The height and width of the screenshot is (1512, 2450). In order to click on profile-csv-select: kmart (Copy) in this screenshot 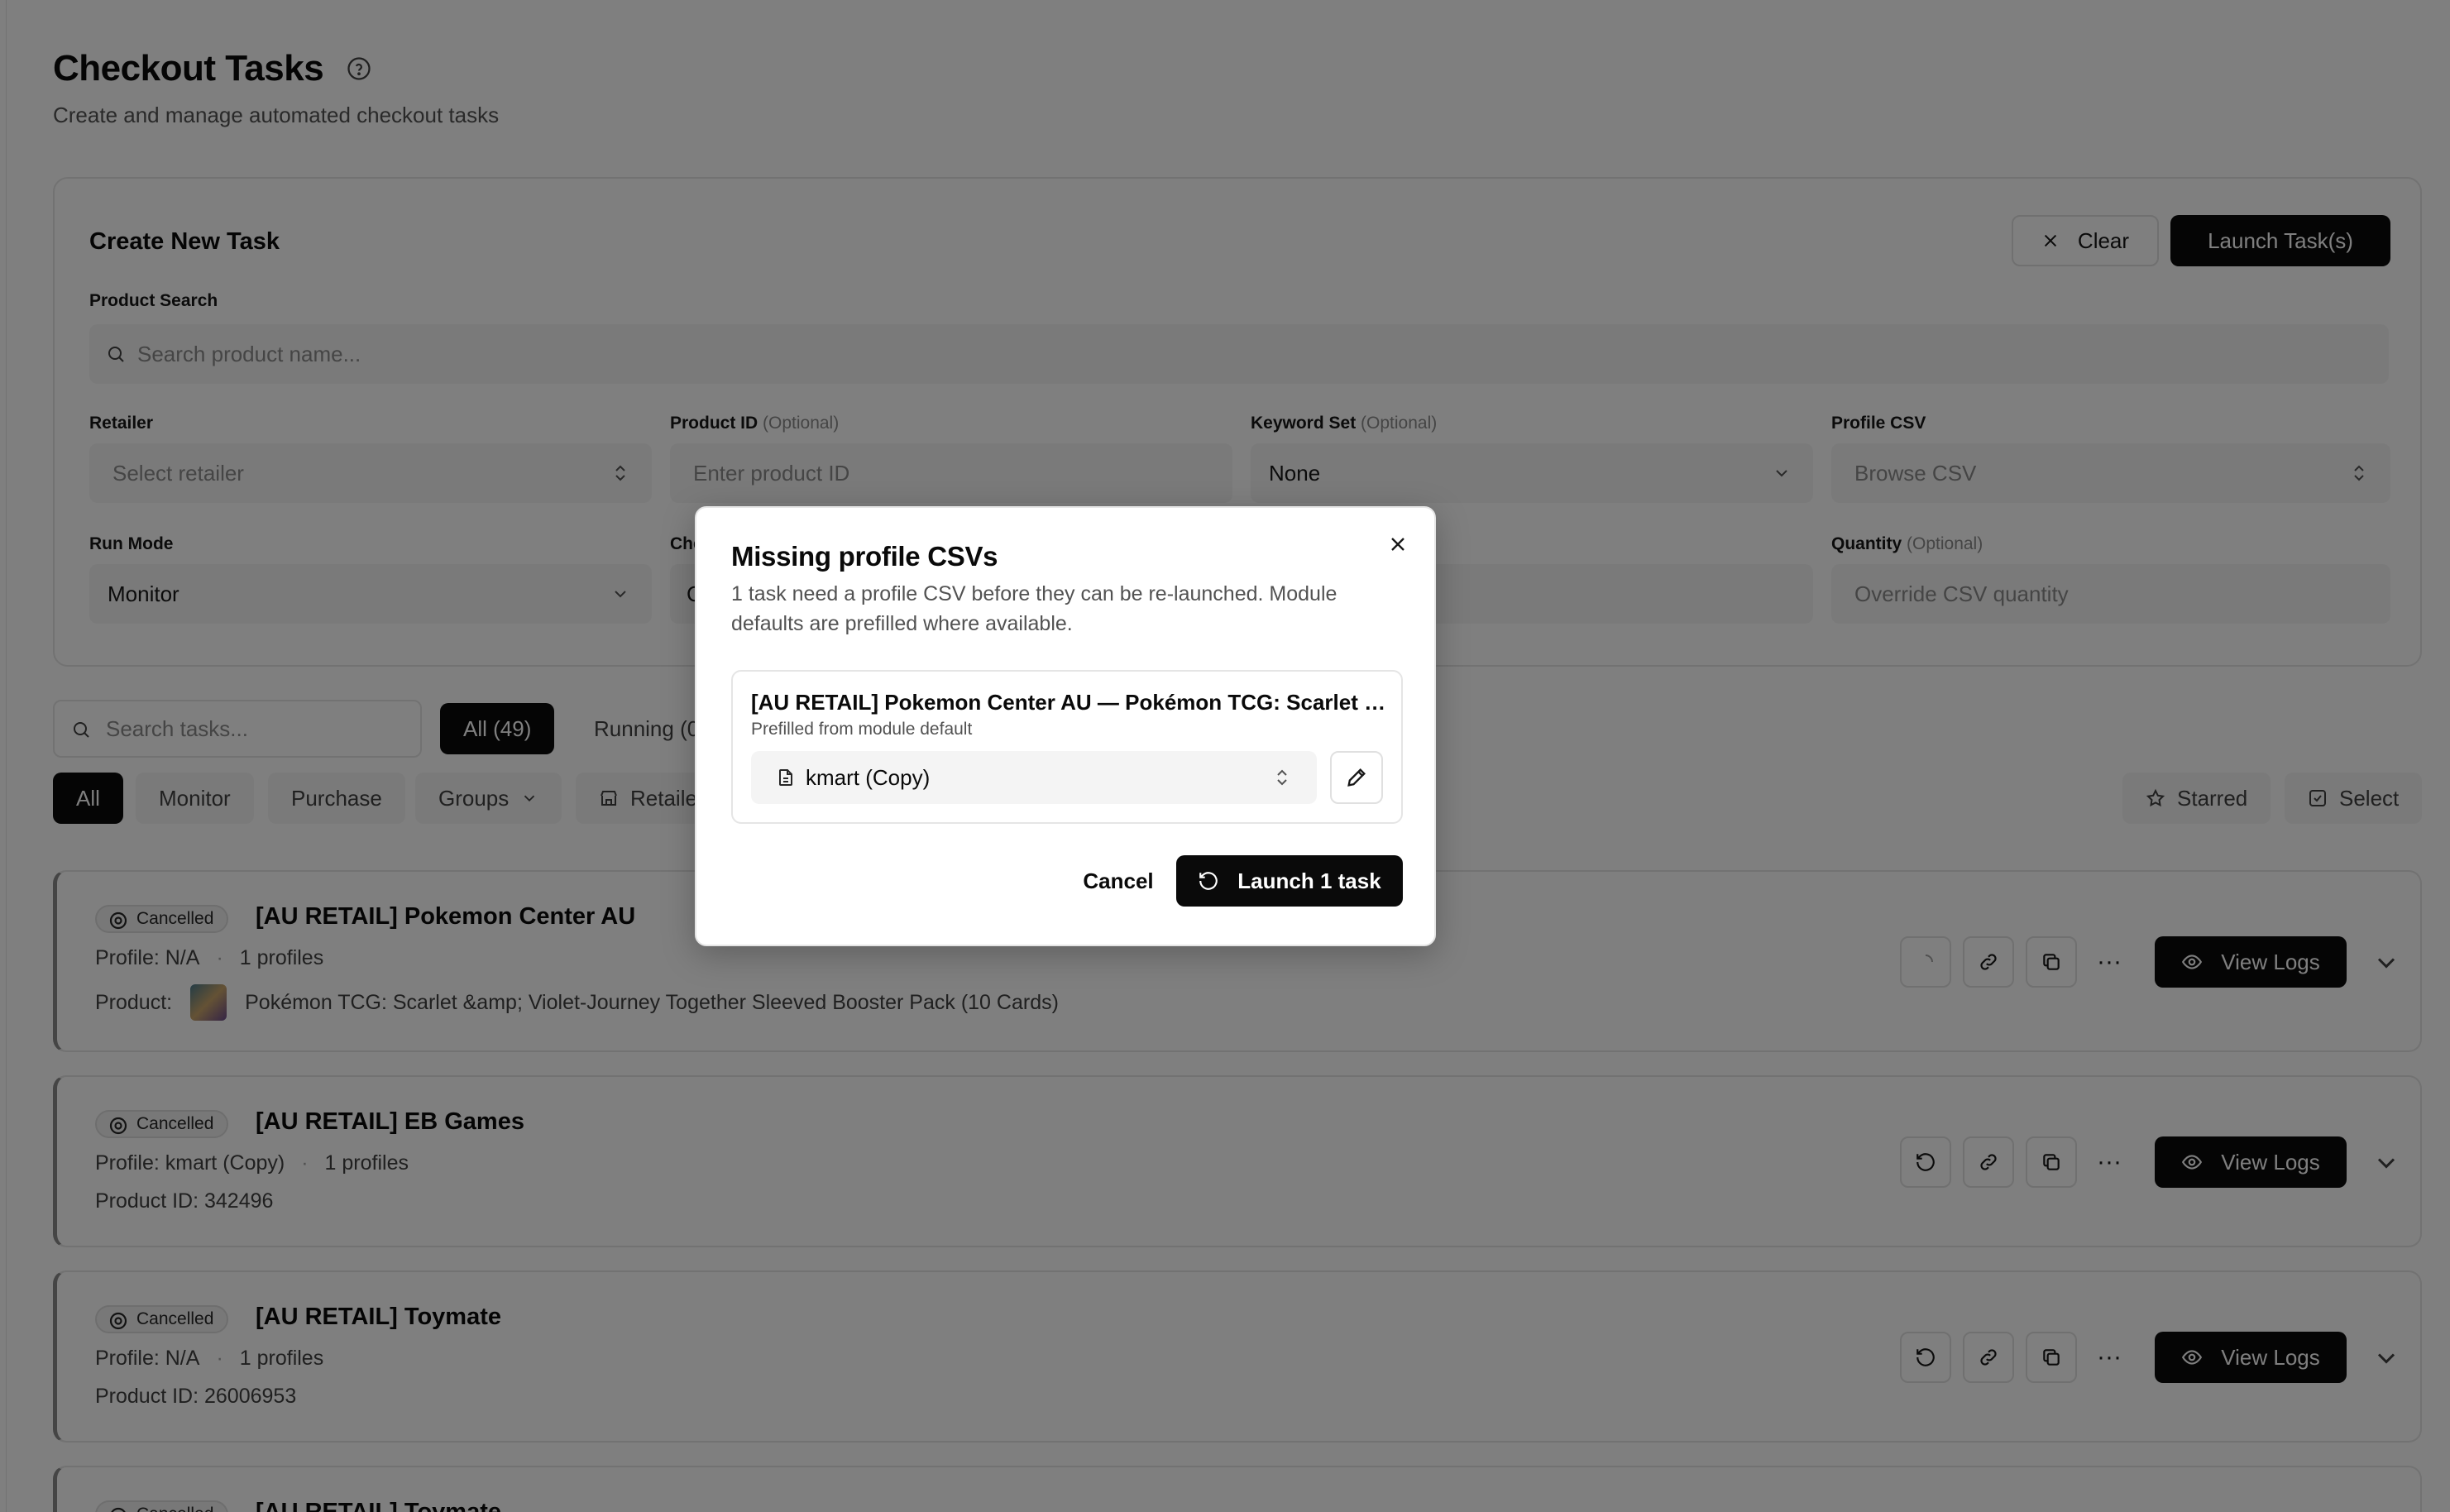, I will do `click(1034, 777)`.